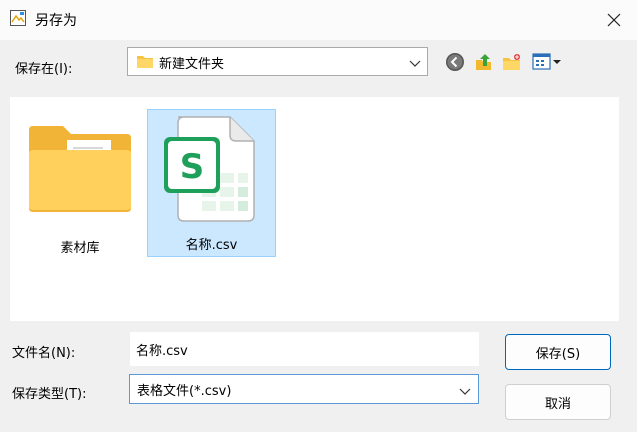 The width and height of the screenshot is (637, 432). I want to click on up-folder-button, so click(484, 62).